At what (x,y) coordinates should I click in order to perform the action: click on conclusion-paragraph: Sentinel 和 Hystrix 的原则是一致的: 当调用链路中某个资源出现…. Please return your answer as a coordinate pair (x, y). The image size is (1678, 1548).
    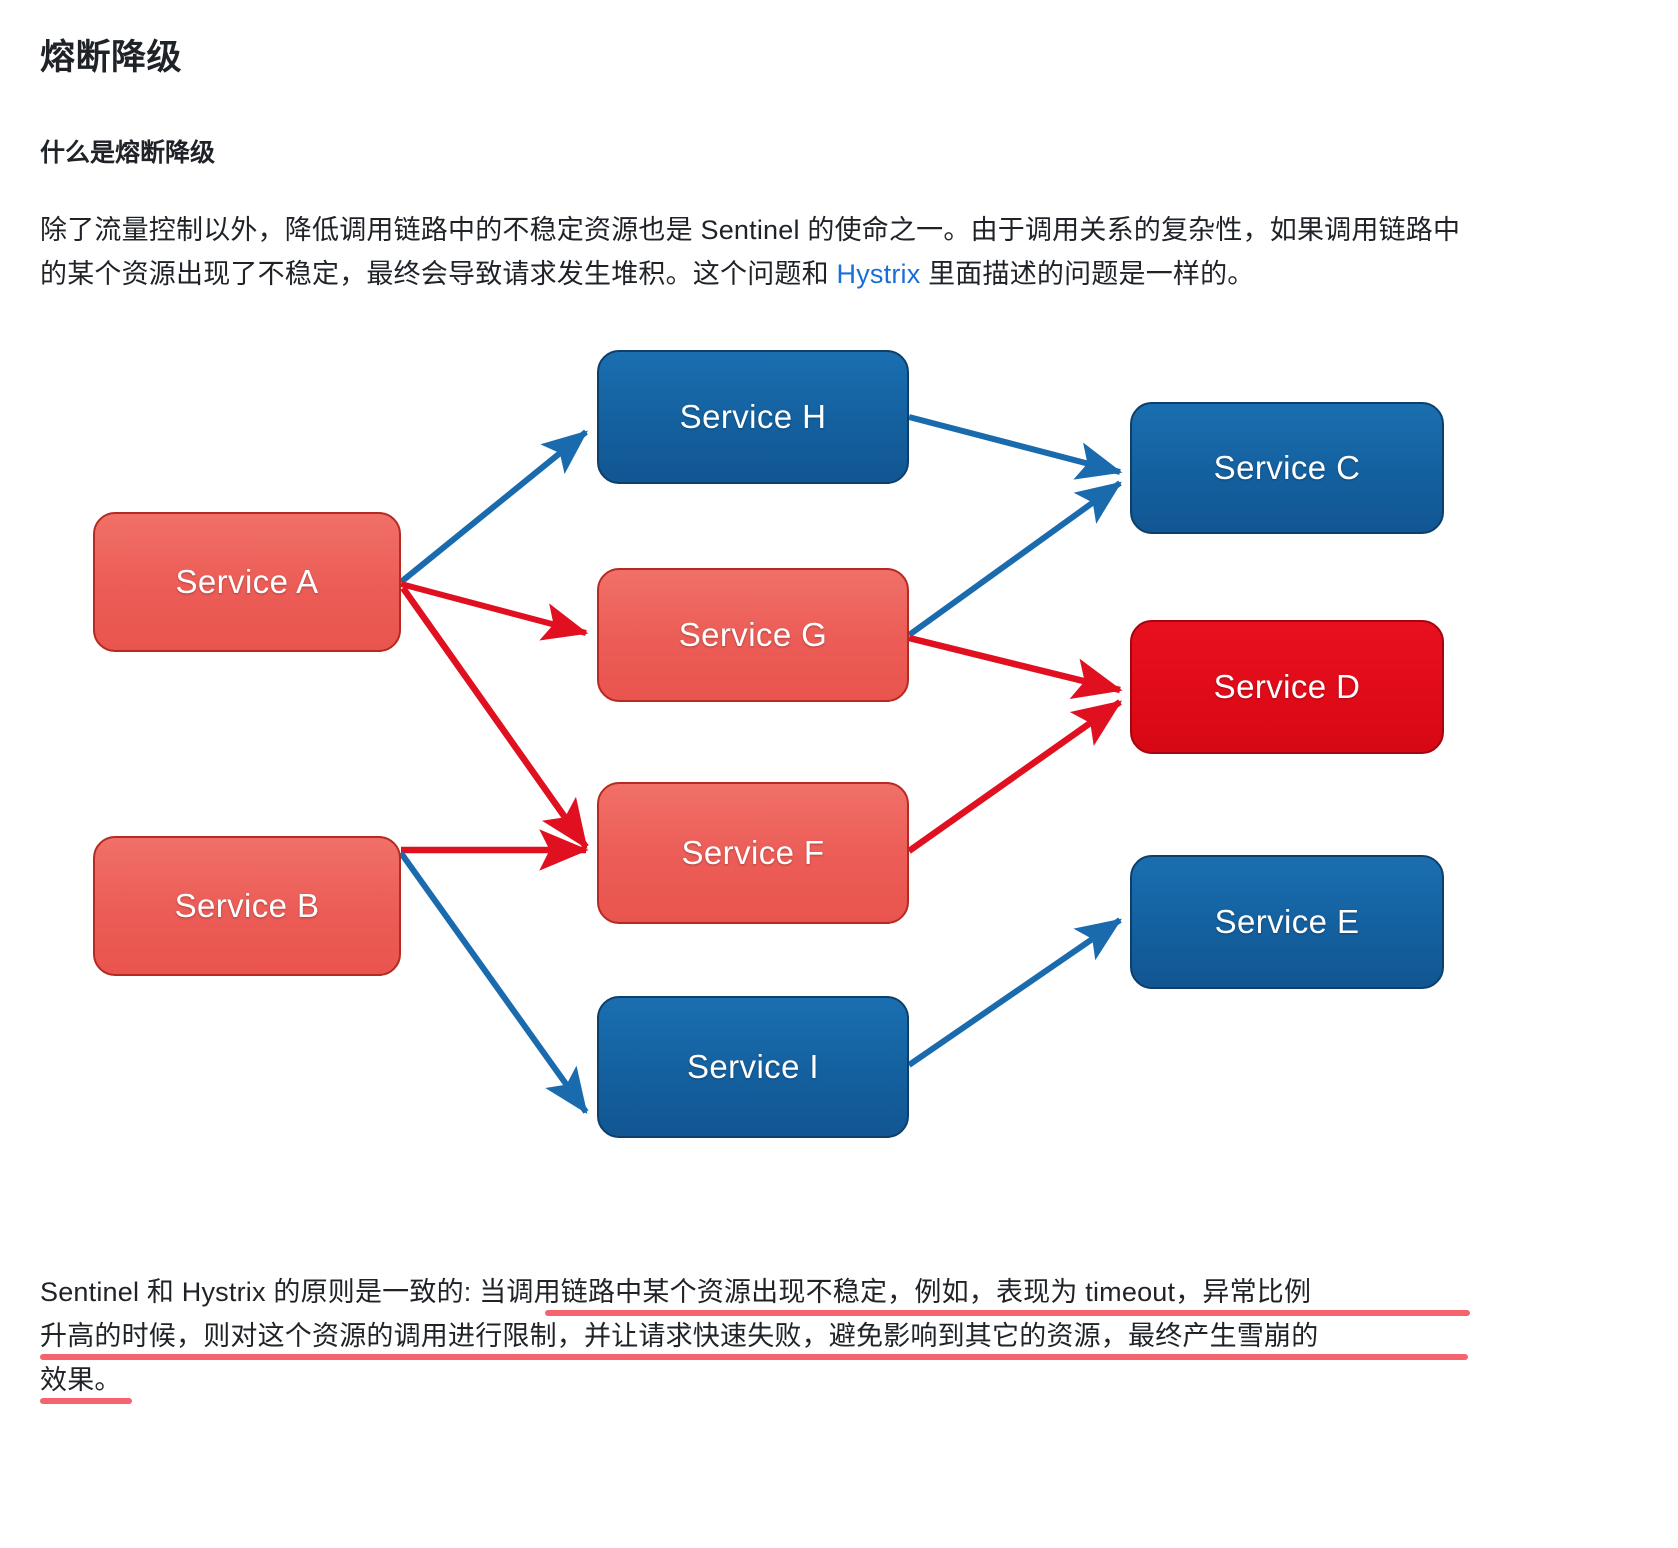
    Looking at the image, I should click on (755, 1337).